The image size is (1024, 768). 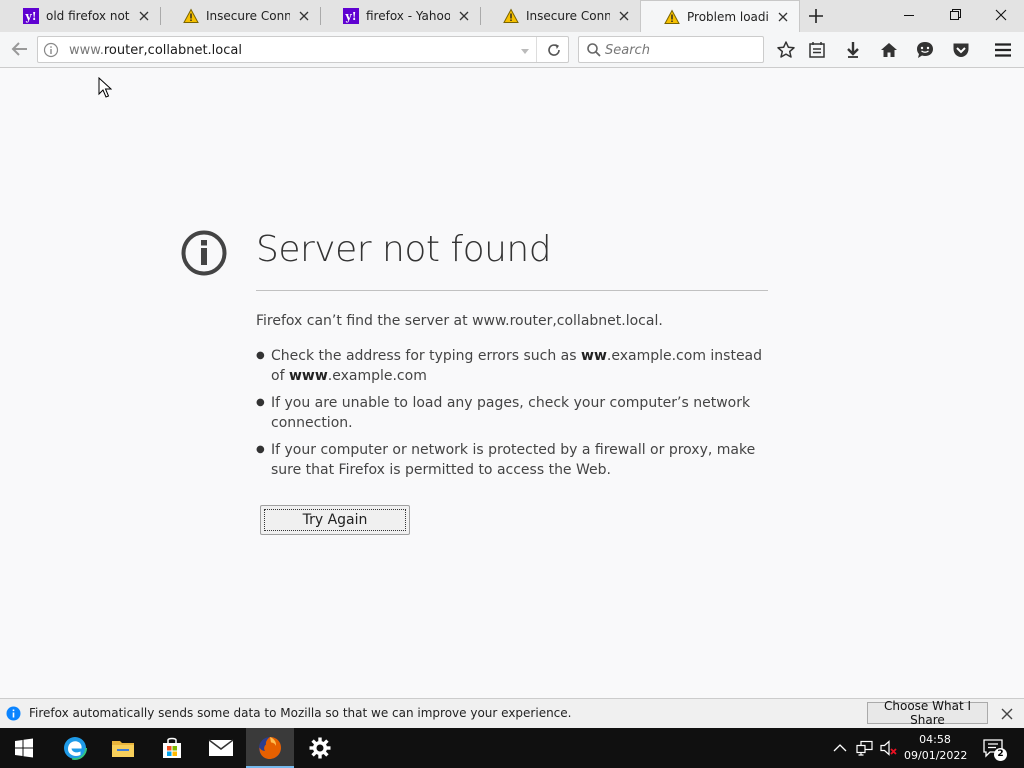 I want to click on edge-icon, so click(x=75, y=748).